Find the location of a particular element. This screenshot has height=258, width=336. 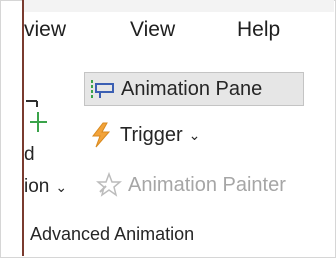

menu-view: View is located at coordinates (152, 30).